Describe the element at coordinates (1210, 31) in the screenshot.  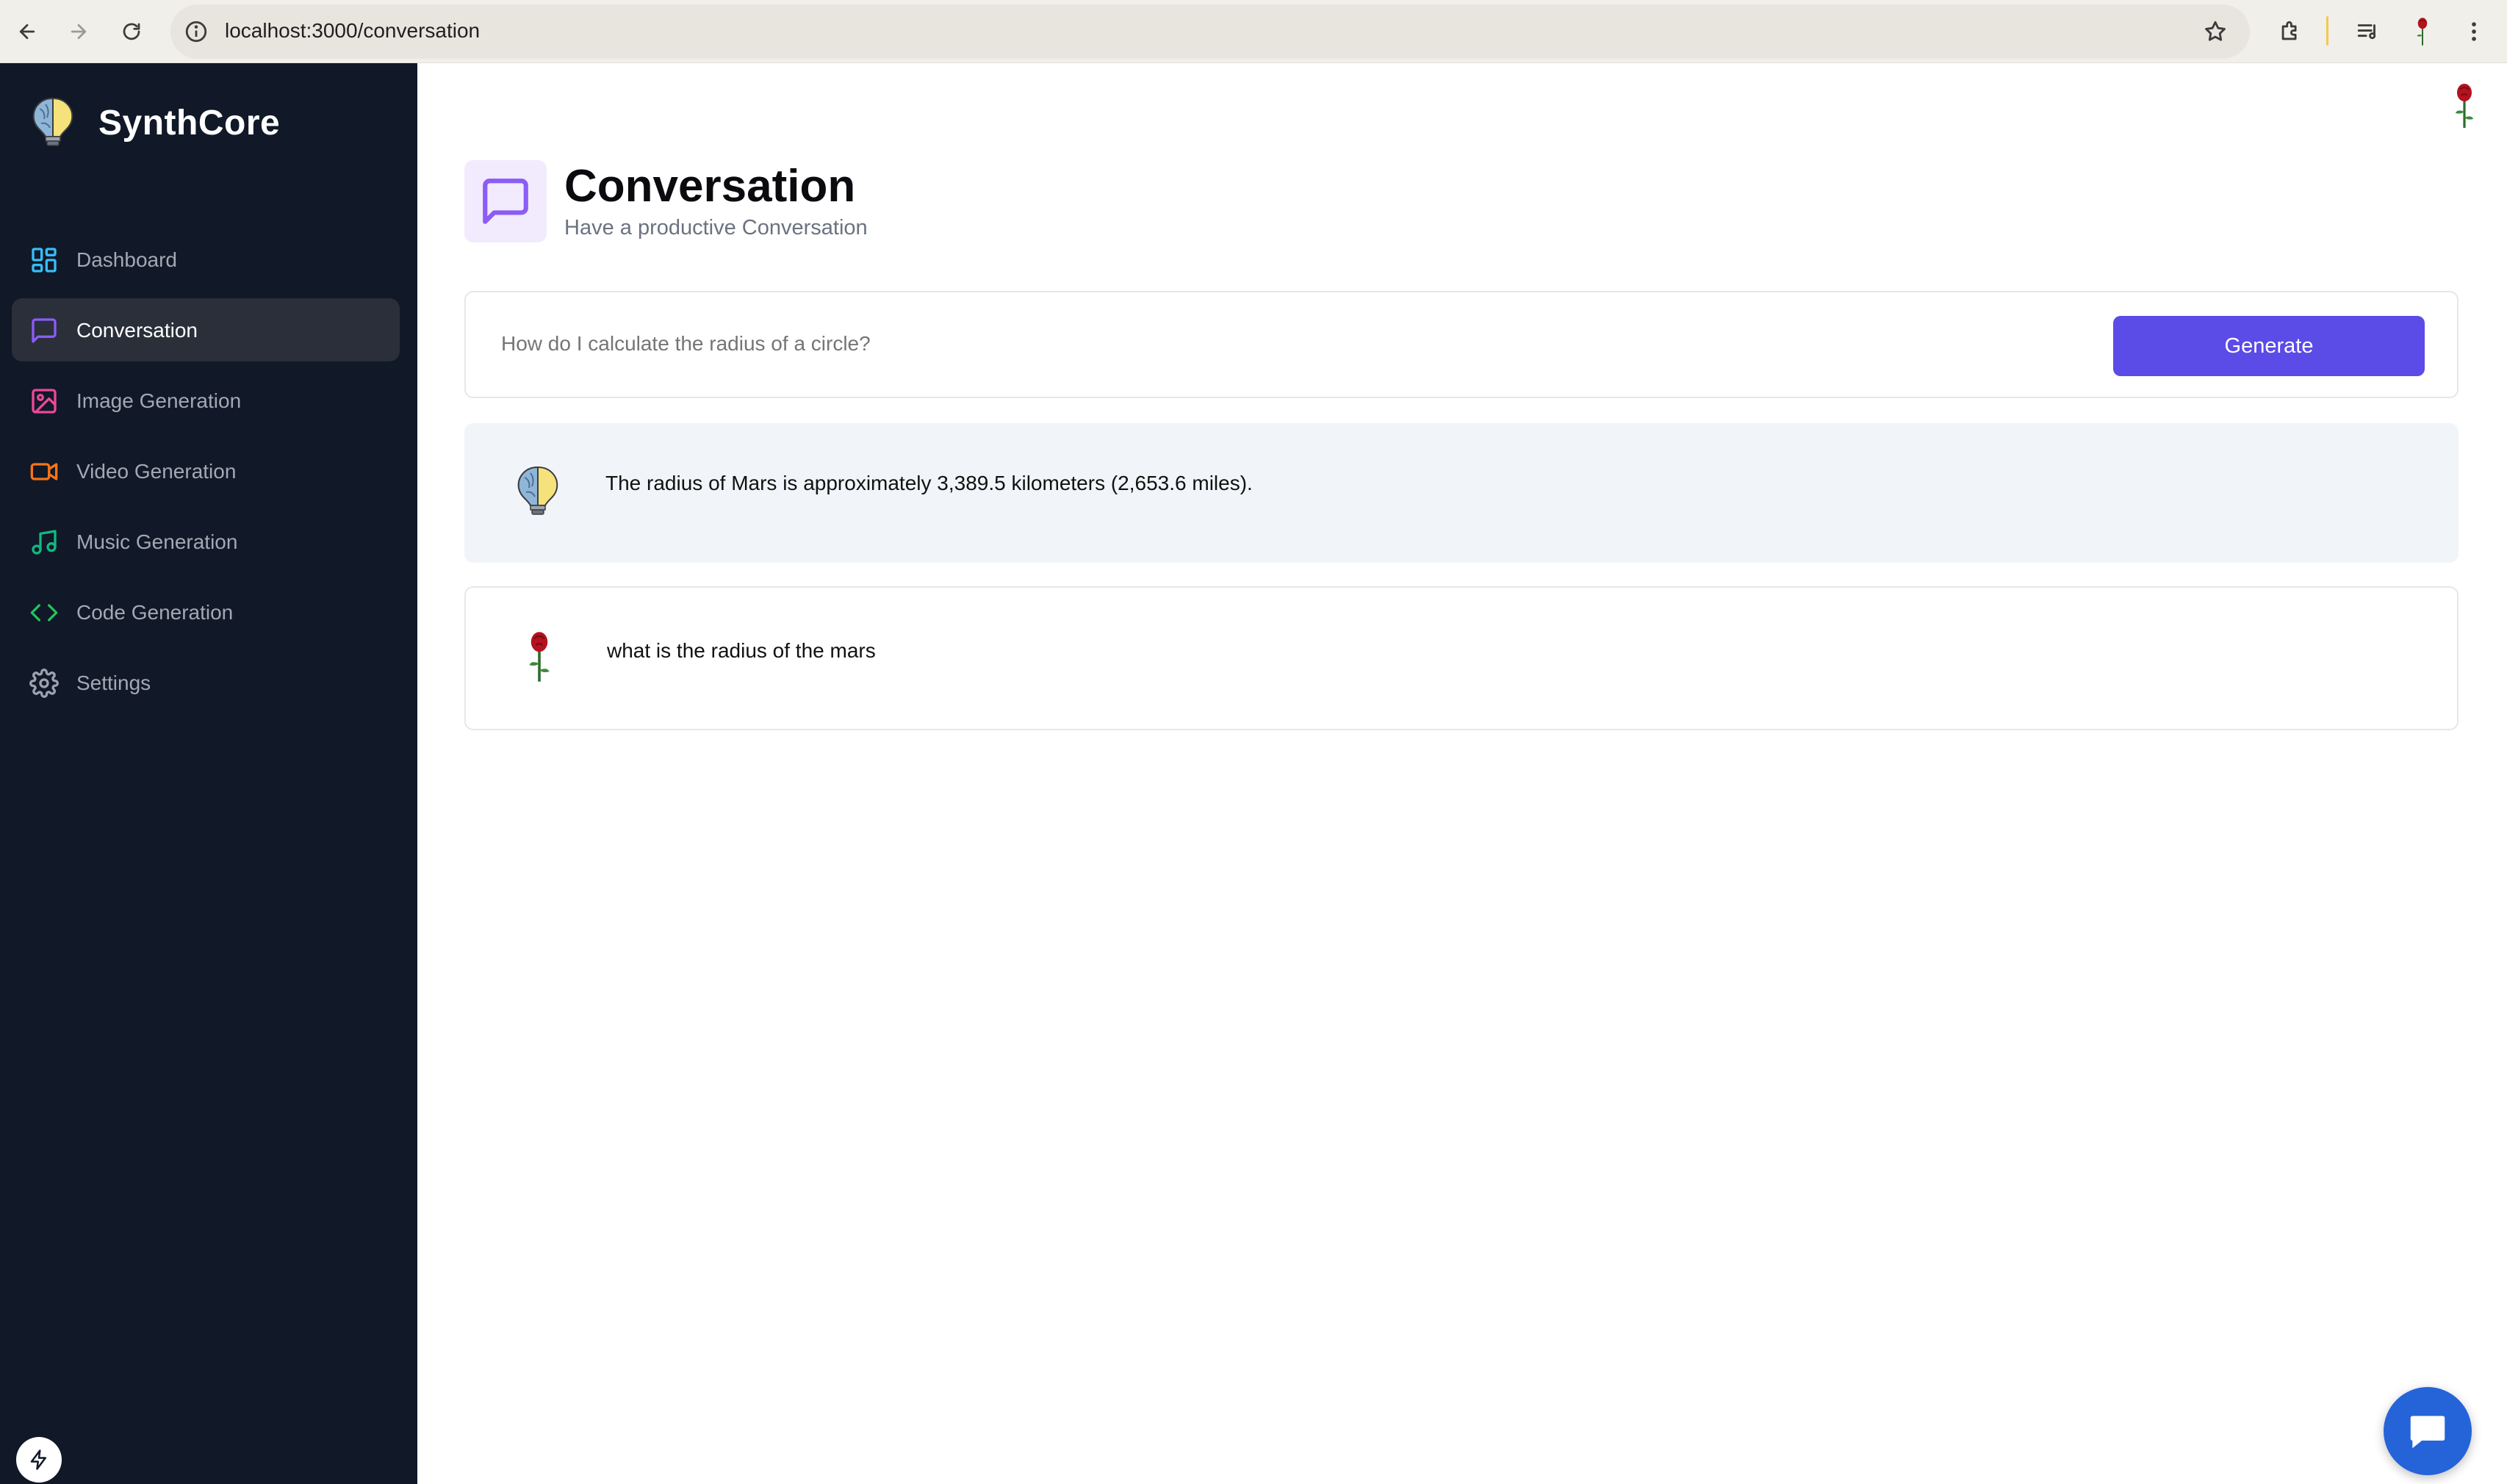
I see `address-bar` at that location.